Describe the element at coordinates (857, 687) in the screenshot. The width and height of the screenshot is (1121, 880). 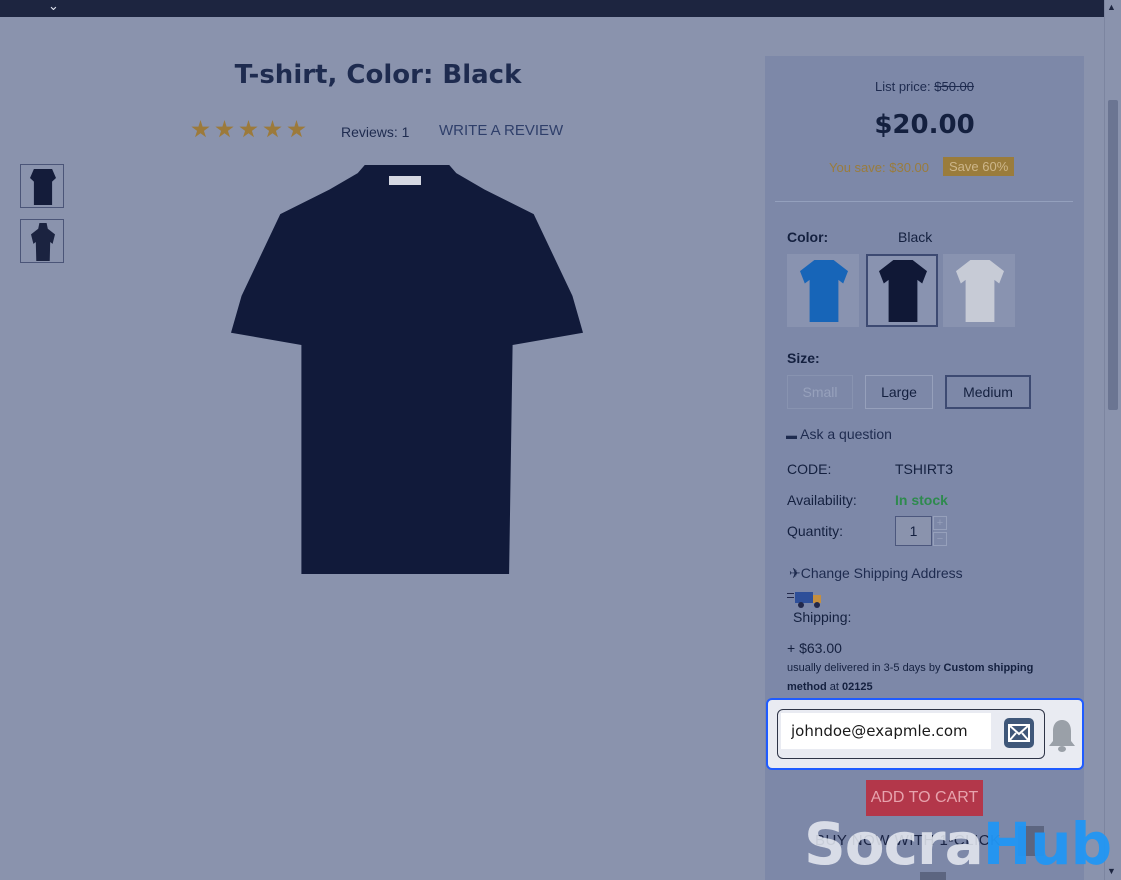
I see `shipping-zip: 02125` at that location.